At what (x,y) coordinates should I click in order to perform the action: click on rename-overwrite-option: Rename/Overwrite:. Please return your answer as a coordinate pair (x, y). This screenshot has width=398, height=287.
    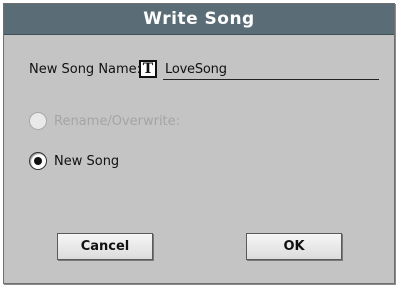
    Looking at the image, I should click on (104, 121).